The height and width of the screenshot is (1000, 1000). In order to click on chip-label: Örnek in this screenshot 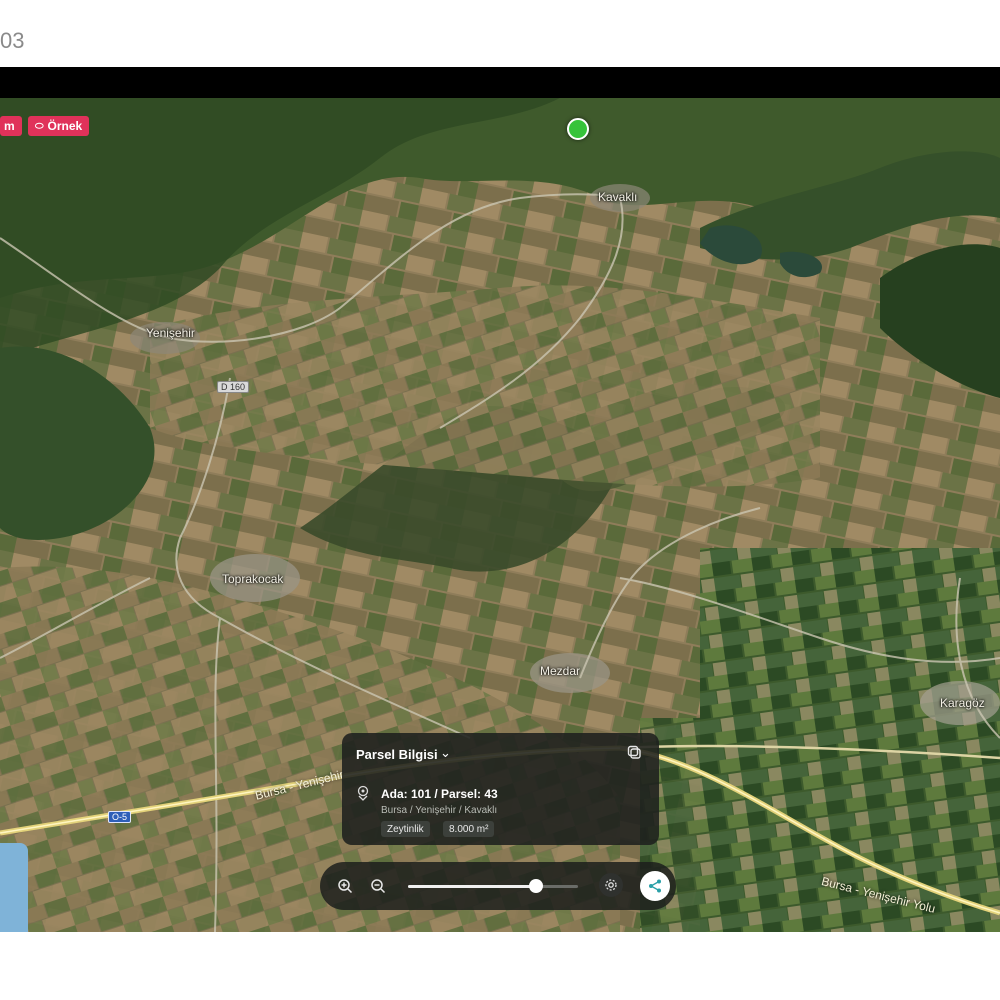, I will do `click(65, 126)`.